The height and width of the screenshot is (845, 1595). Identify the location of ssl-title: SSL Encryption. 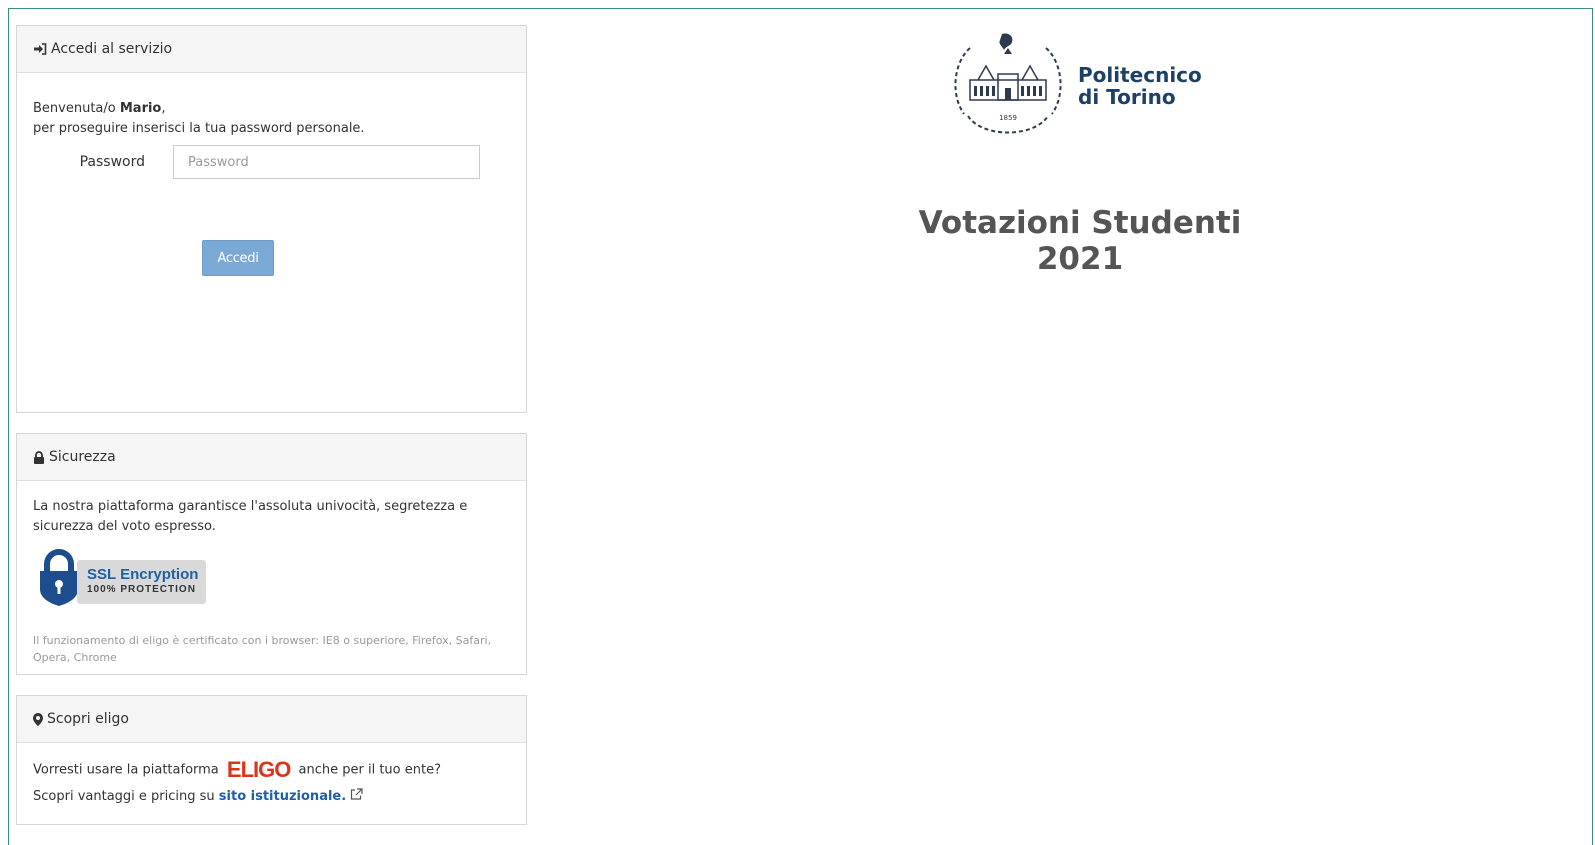
(143, 574).